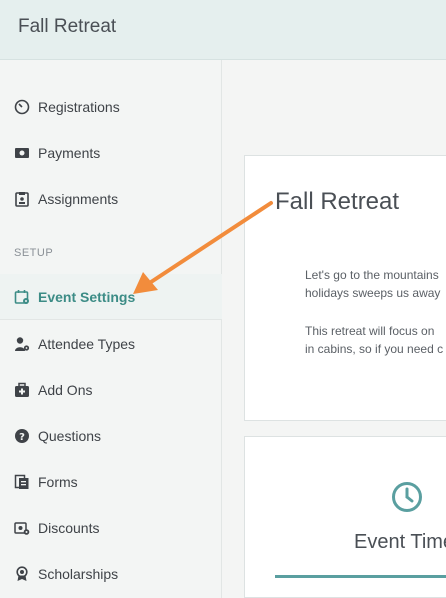  I want to click on timeline-title: Event Time, so click(400, 542).